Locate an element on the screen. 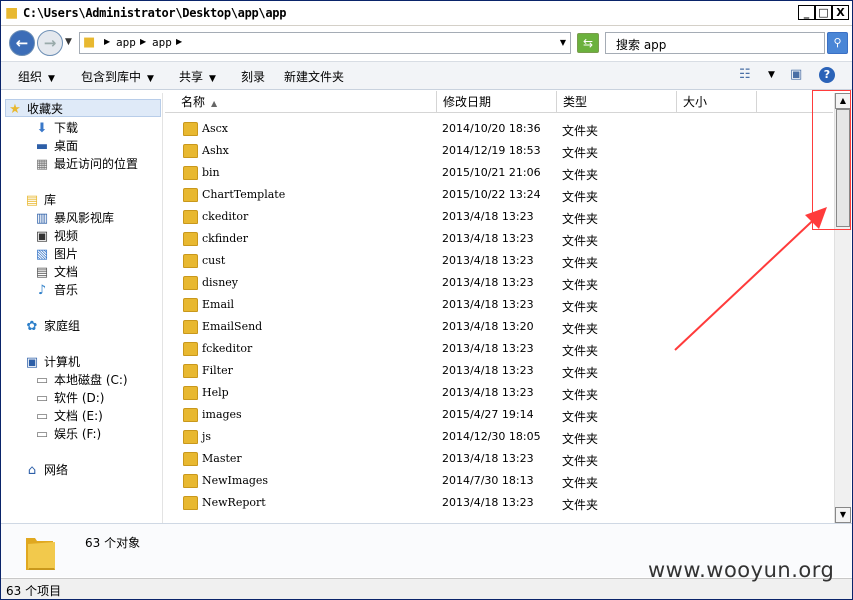 The width and height of the screenshot is (853, 600). column-header-name: 名称 ▲ is located at coordinates (306, 102).